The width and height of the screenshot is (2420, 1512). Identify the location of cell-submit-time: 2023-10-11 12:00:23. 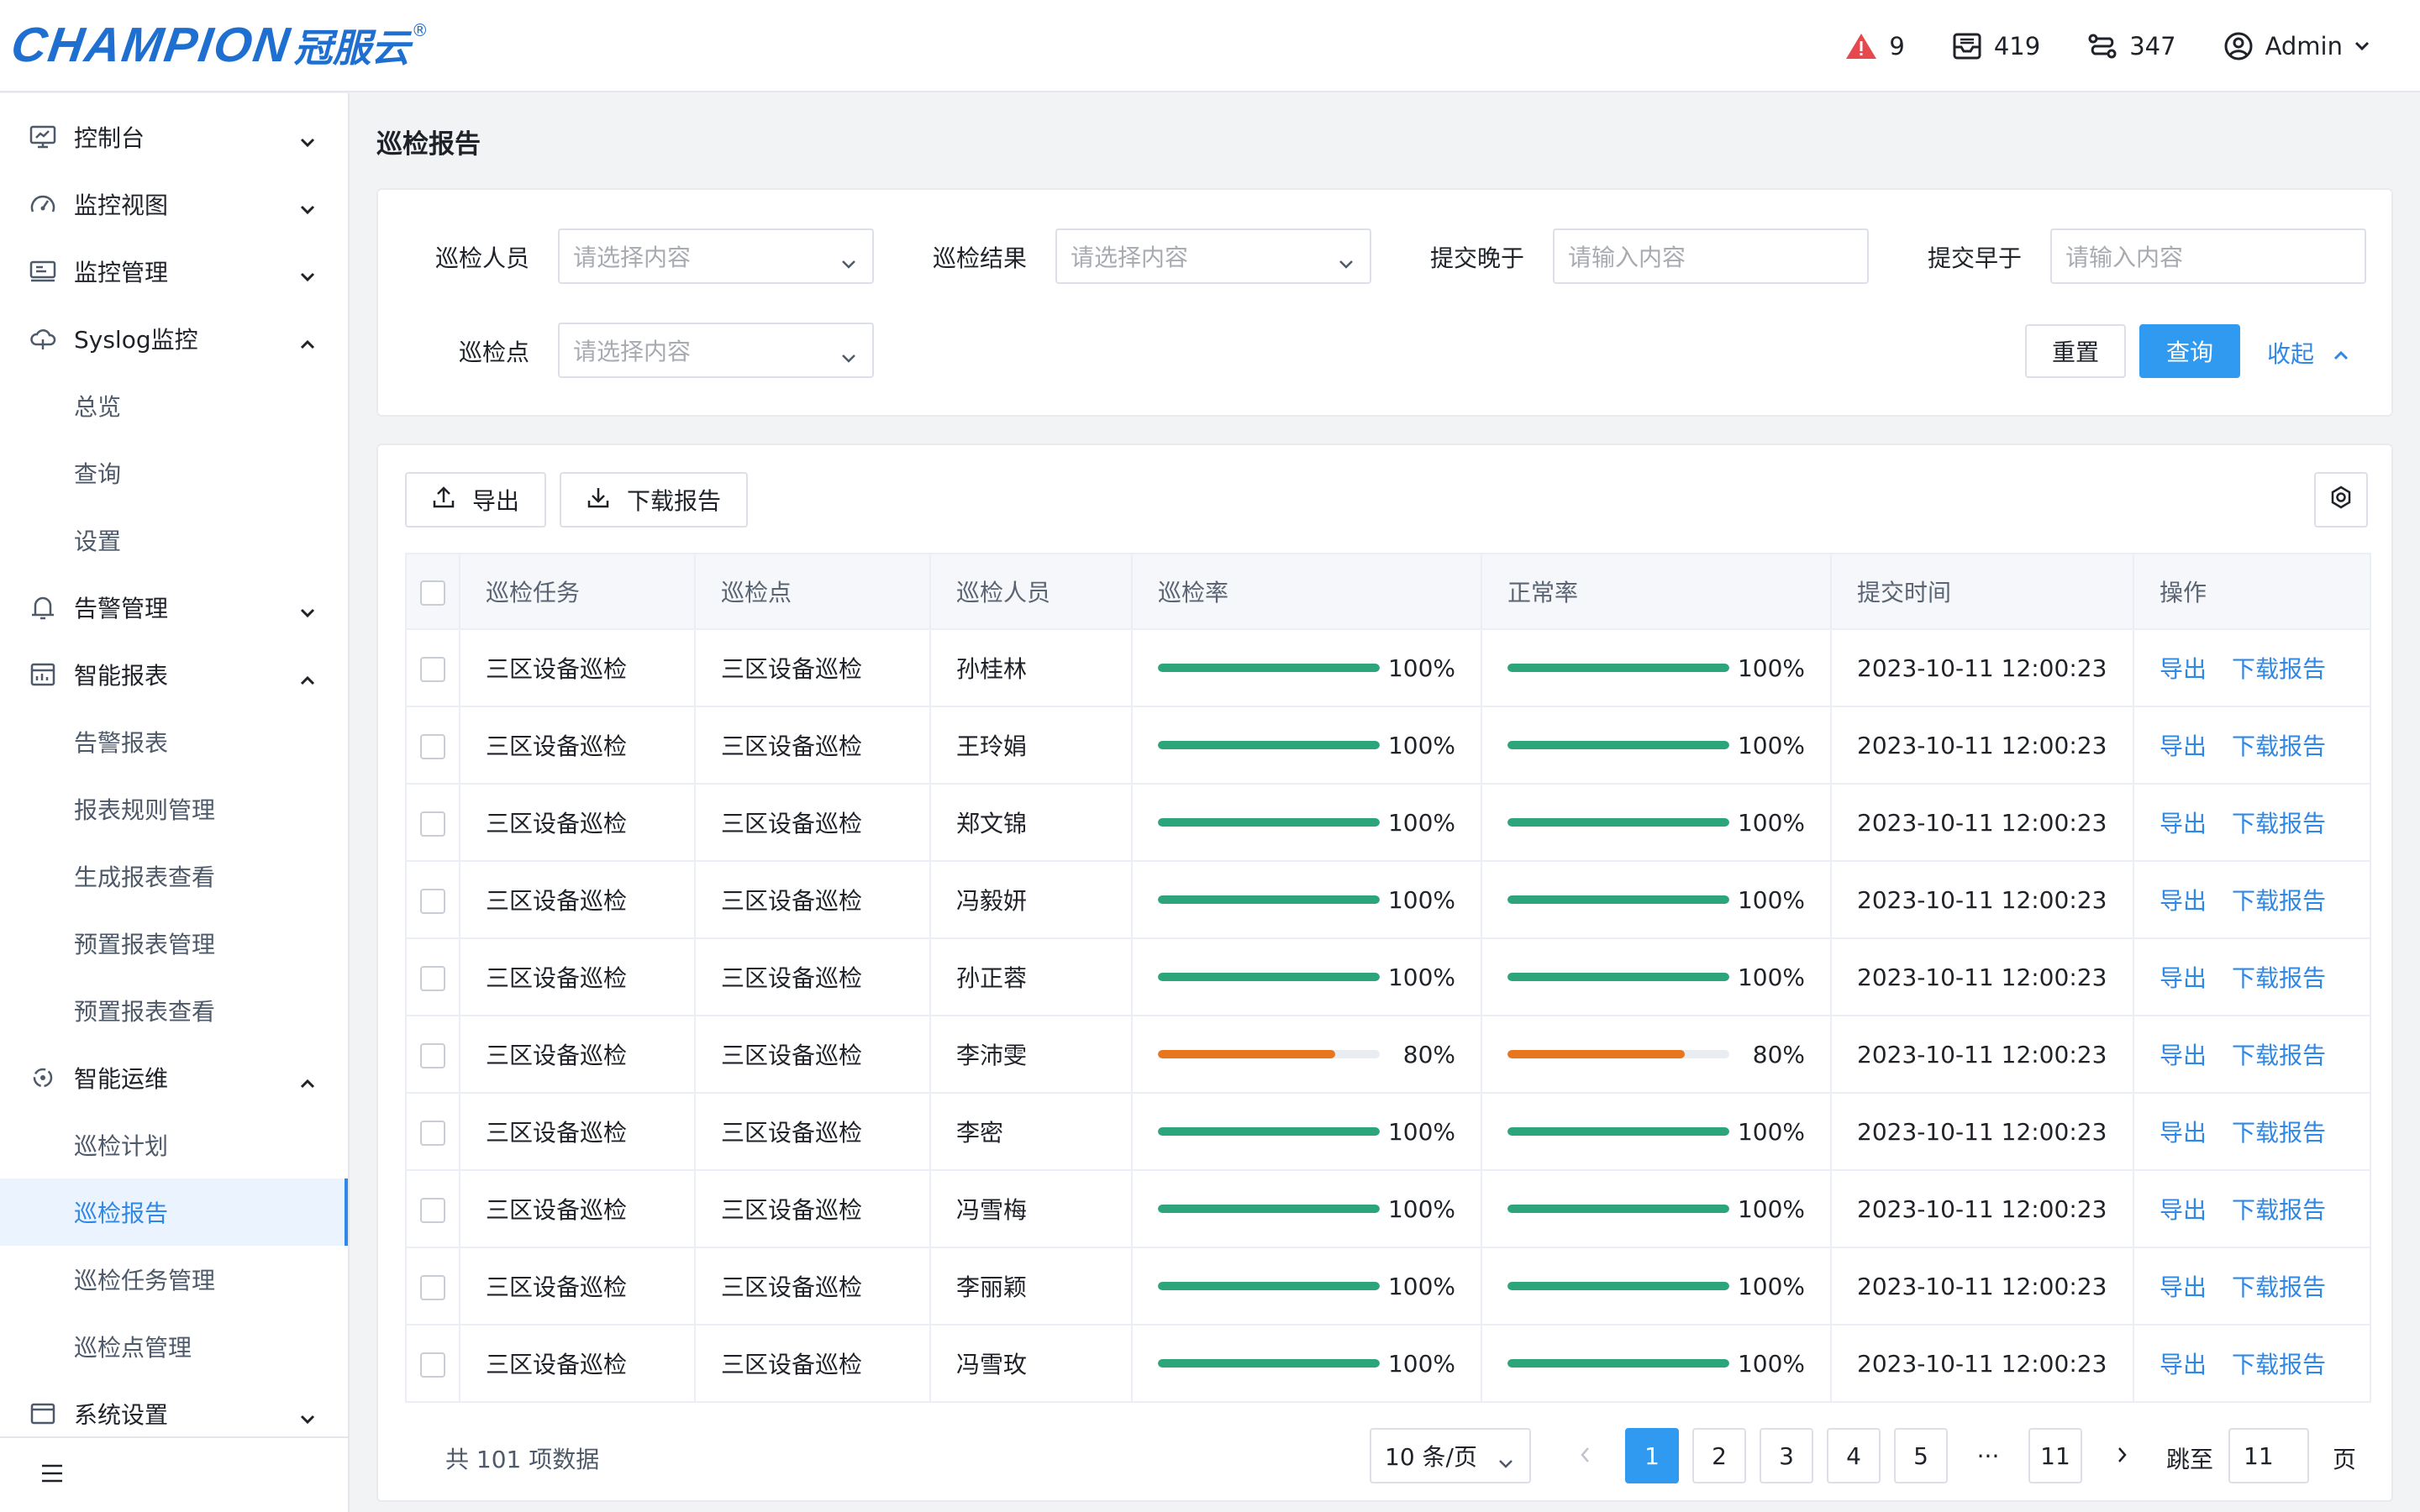
(1982, 1131).